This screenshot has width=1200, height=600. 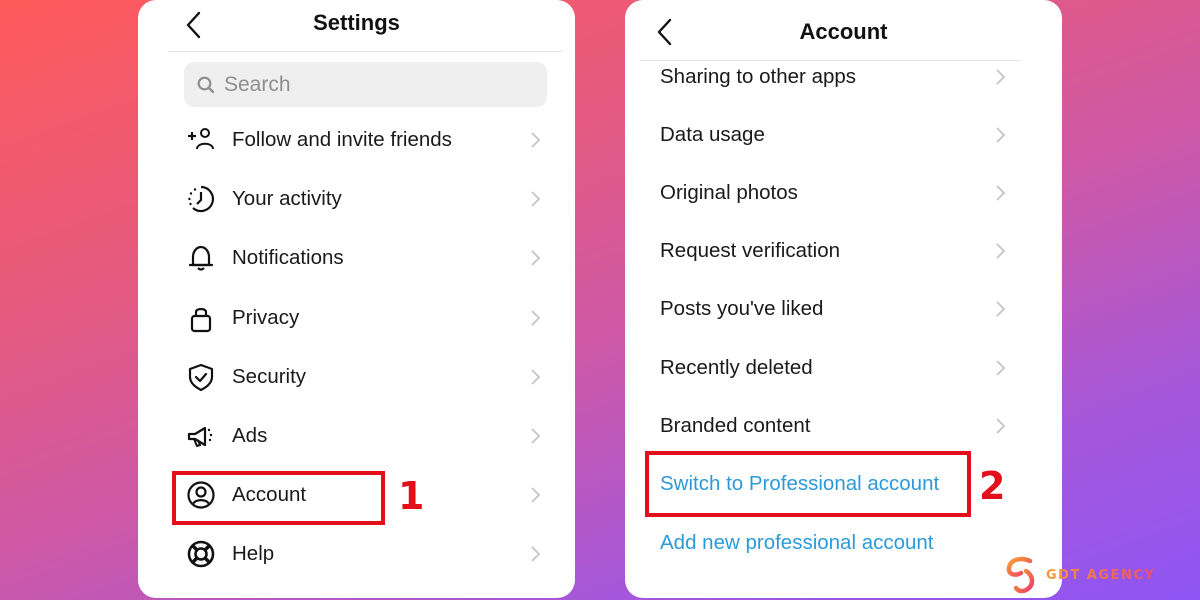 I want to click on settings-item-follow-invite: Follow and invite friends, so click(x=356, y=140).